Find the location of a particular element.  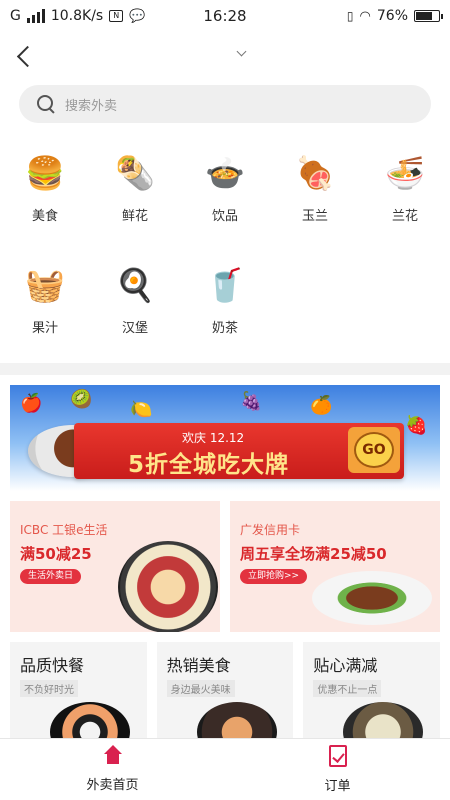

promo-card-cgb: 广发信用卡 周五享全场满25减50 立即抢购>> is located at coordinates (335, 566).